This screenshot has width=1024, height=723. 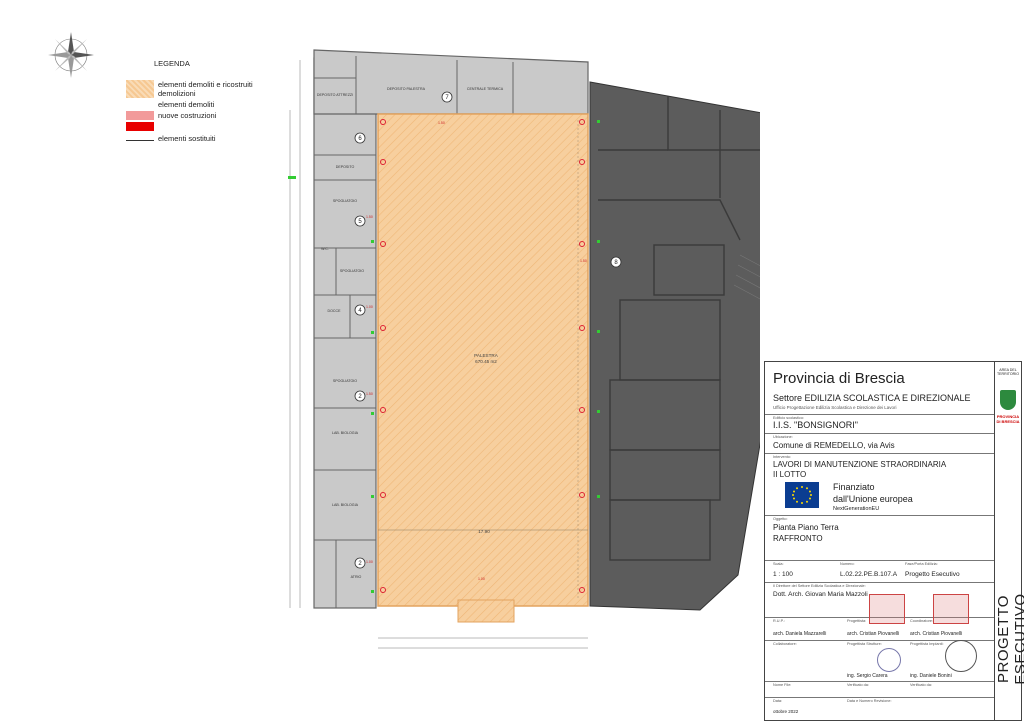 I want to click on location: Comune di REMEDELLO, via Avis, so click(x=834, y=445).